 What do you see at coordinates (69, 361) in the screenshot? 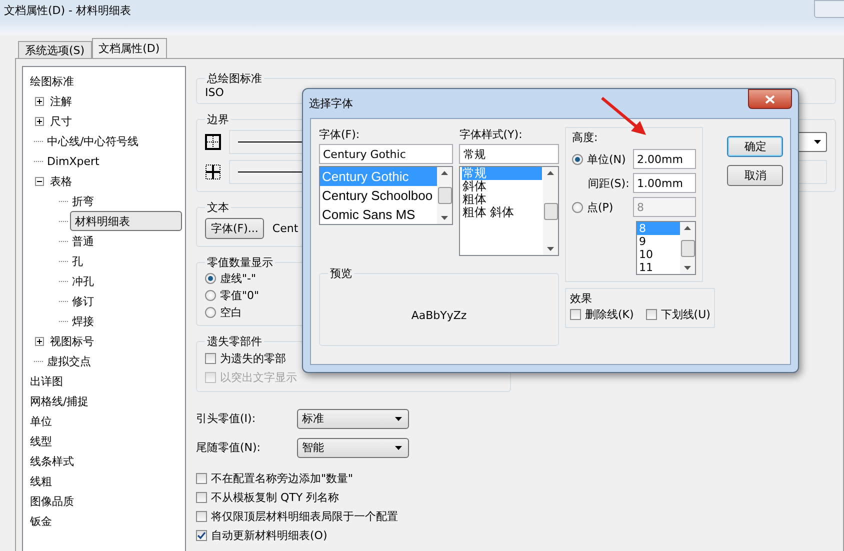
I see `tree-item: 虚拟交点` at bounding box center [69, 361].